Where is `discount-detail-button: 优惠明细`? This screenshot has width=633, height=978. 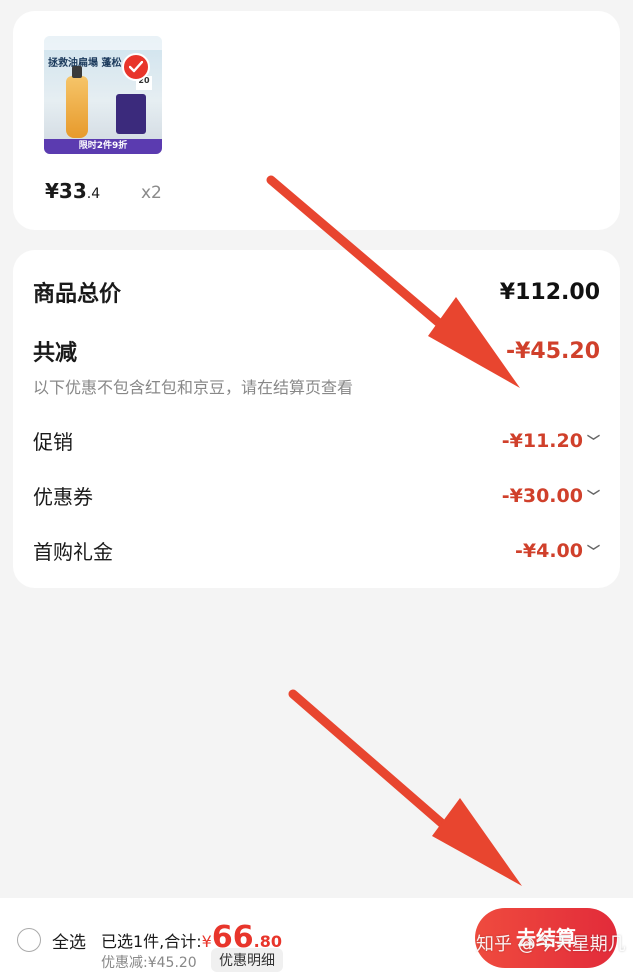
discount-detail-button: 优惠明细 is located at coordinates (247, 960).